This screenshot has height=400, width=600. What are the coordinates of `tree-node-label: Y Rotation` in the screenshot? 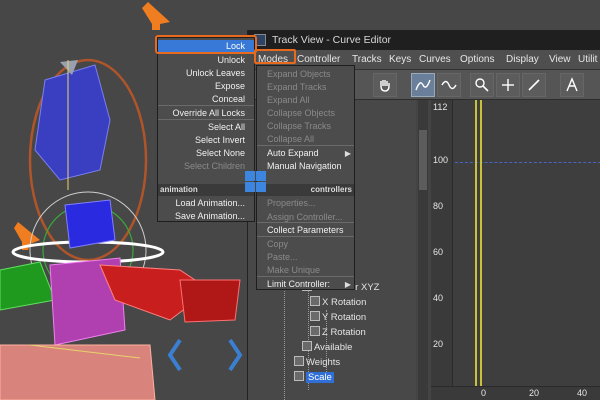 It's located at (344, 317).